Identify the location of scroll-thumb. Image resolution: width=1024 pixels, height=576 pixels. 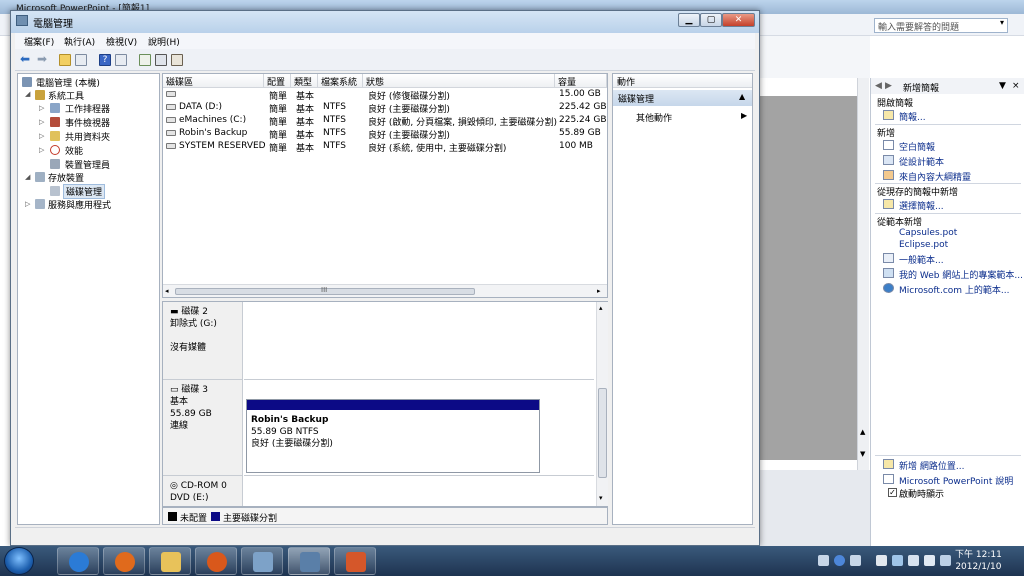
(602, 433).